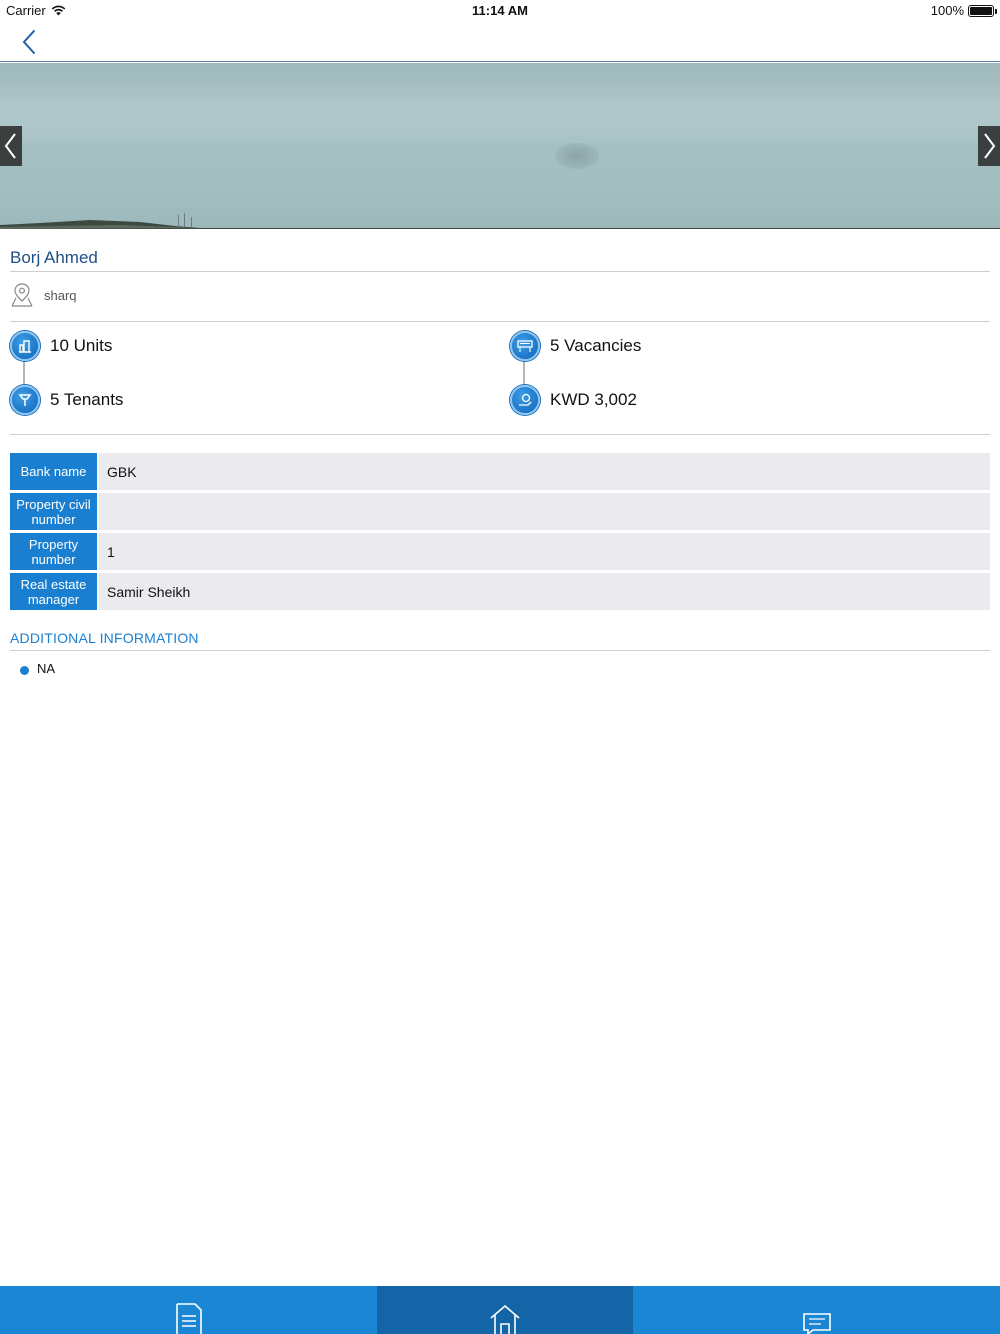 The height and width of the screenshot is (1334, 1000). I want to click on additional-info-title: ADDITIONAL INFORMATION, so click(104, 638).